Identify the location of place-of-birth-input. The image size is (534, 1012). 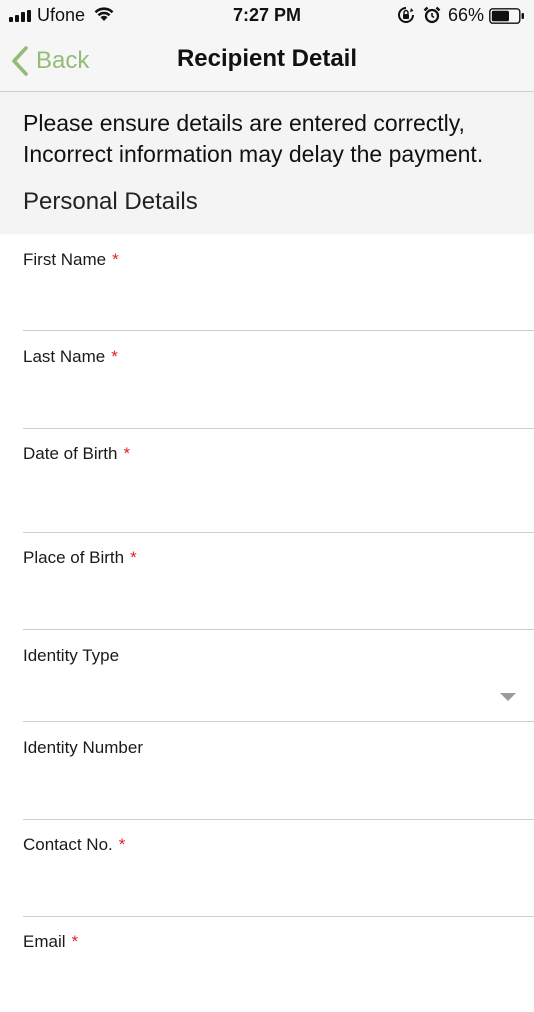
(263, 608).